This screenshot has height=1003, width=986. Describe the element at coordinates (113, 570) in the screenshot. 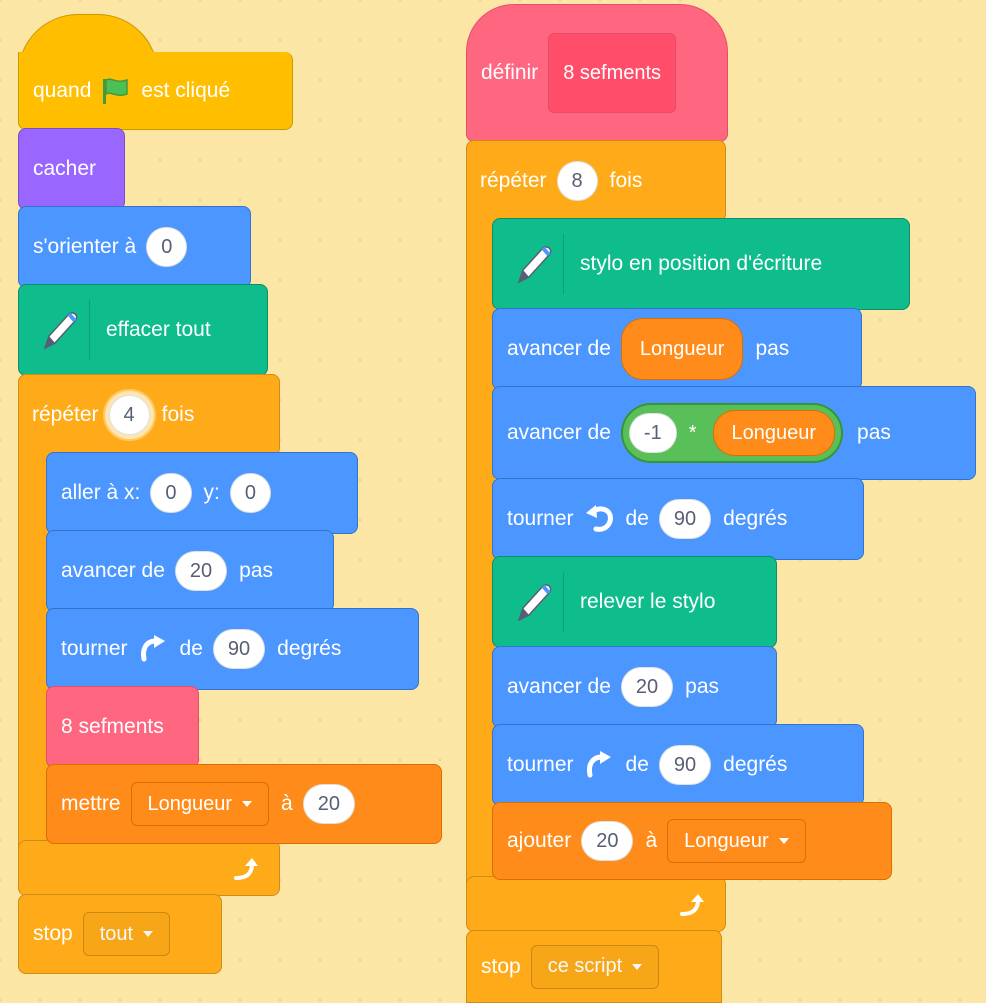

I see `move-label: avancer de` at that location.